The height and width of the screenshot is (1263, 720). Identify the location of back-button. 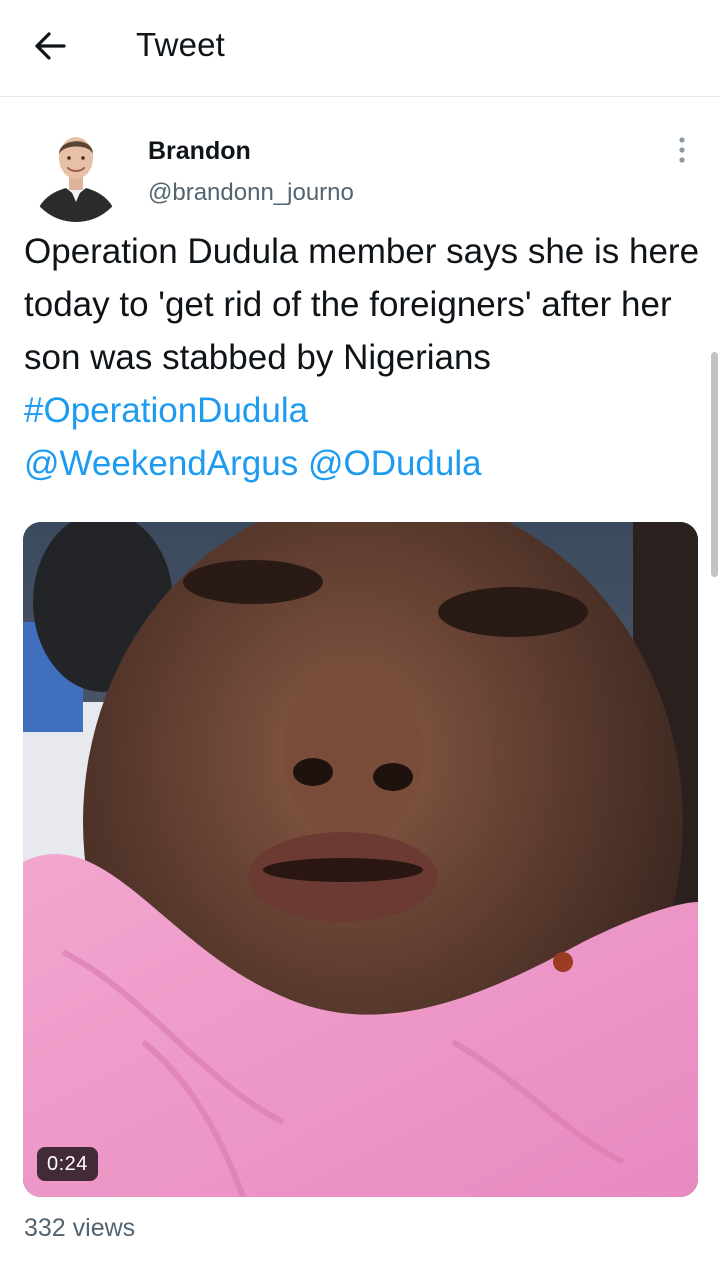
(50, 46).